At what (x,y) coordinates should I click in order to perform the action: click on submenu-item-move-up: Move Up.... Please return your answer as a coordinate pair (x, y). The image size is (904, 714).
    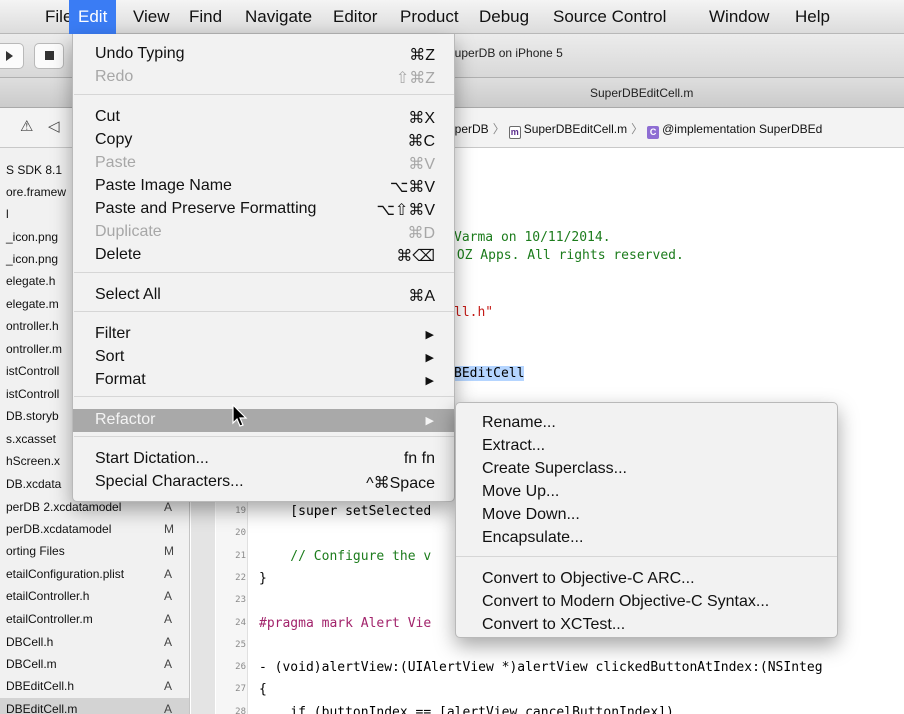
    Looking at the image, I should click on (646, 492).